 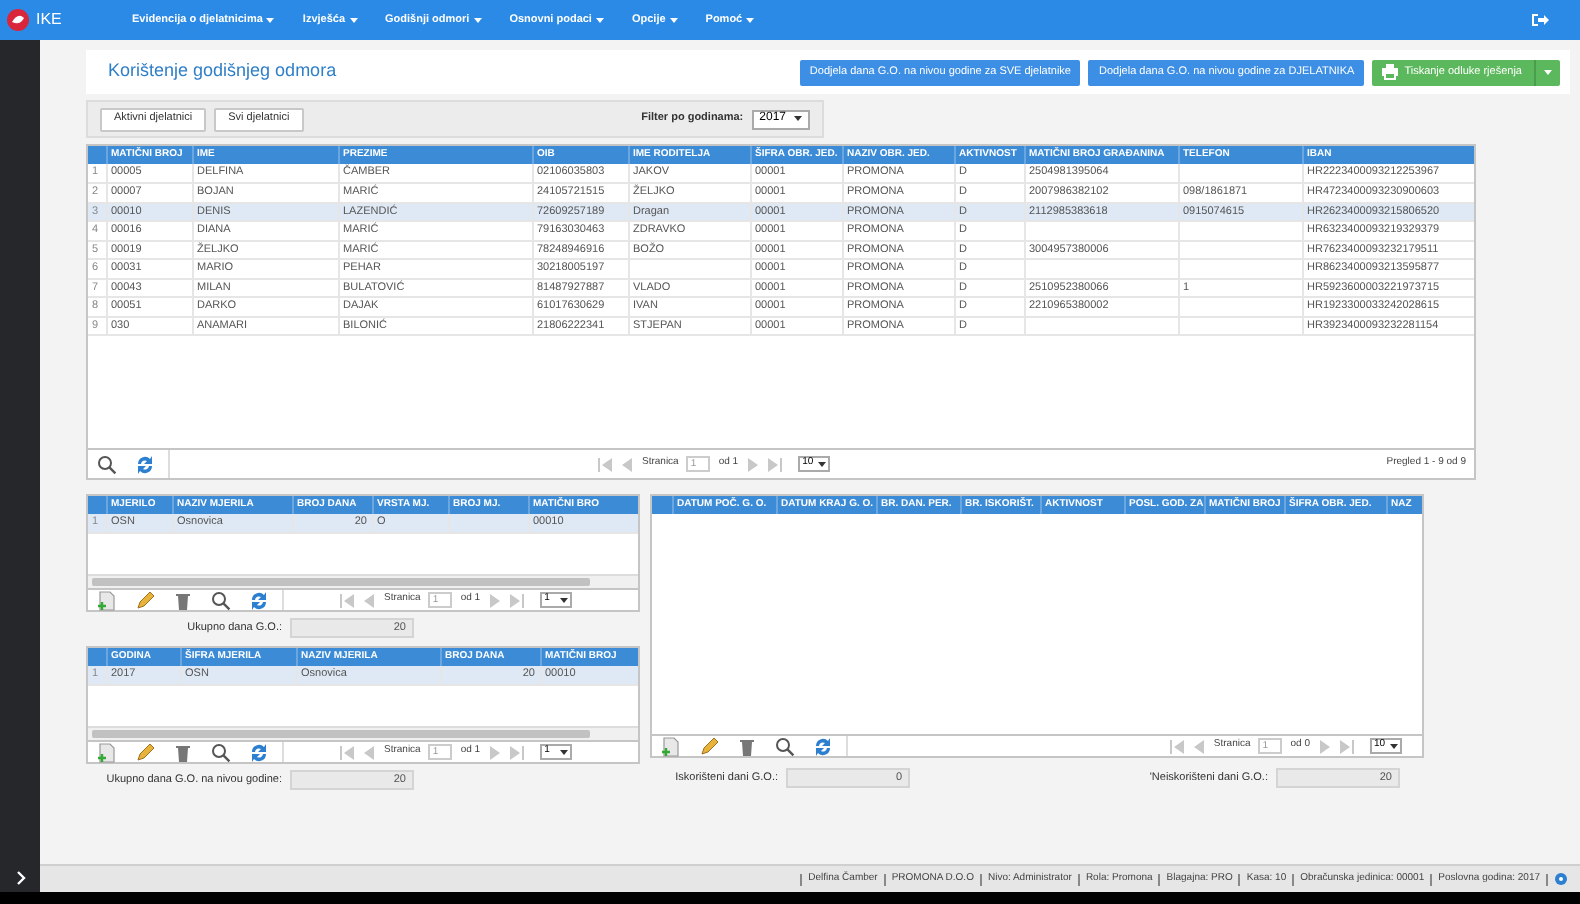 What do you see at coordinates (627, 464) in the screenshot?
I see `previous-page-icon` at bounding box center [627, 464].